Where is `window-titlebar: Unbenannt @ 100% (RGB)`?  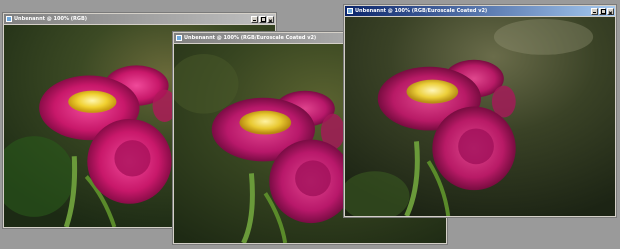 window-titlebar: Unbenannt @ 100% (RGB) is located at coordinates (139, 19).